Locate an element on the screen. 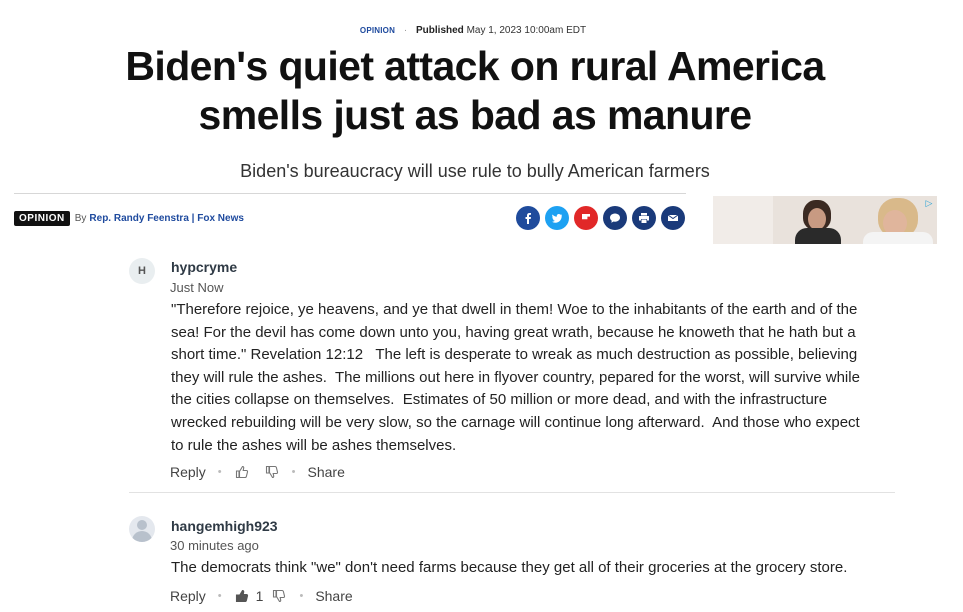 This screenshot has height=612, width=963. author-link: Rep. Randy Feenstra | Fox News is located at coordinates (166, 218).